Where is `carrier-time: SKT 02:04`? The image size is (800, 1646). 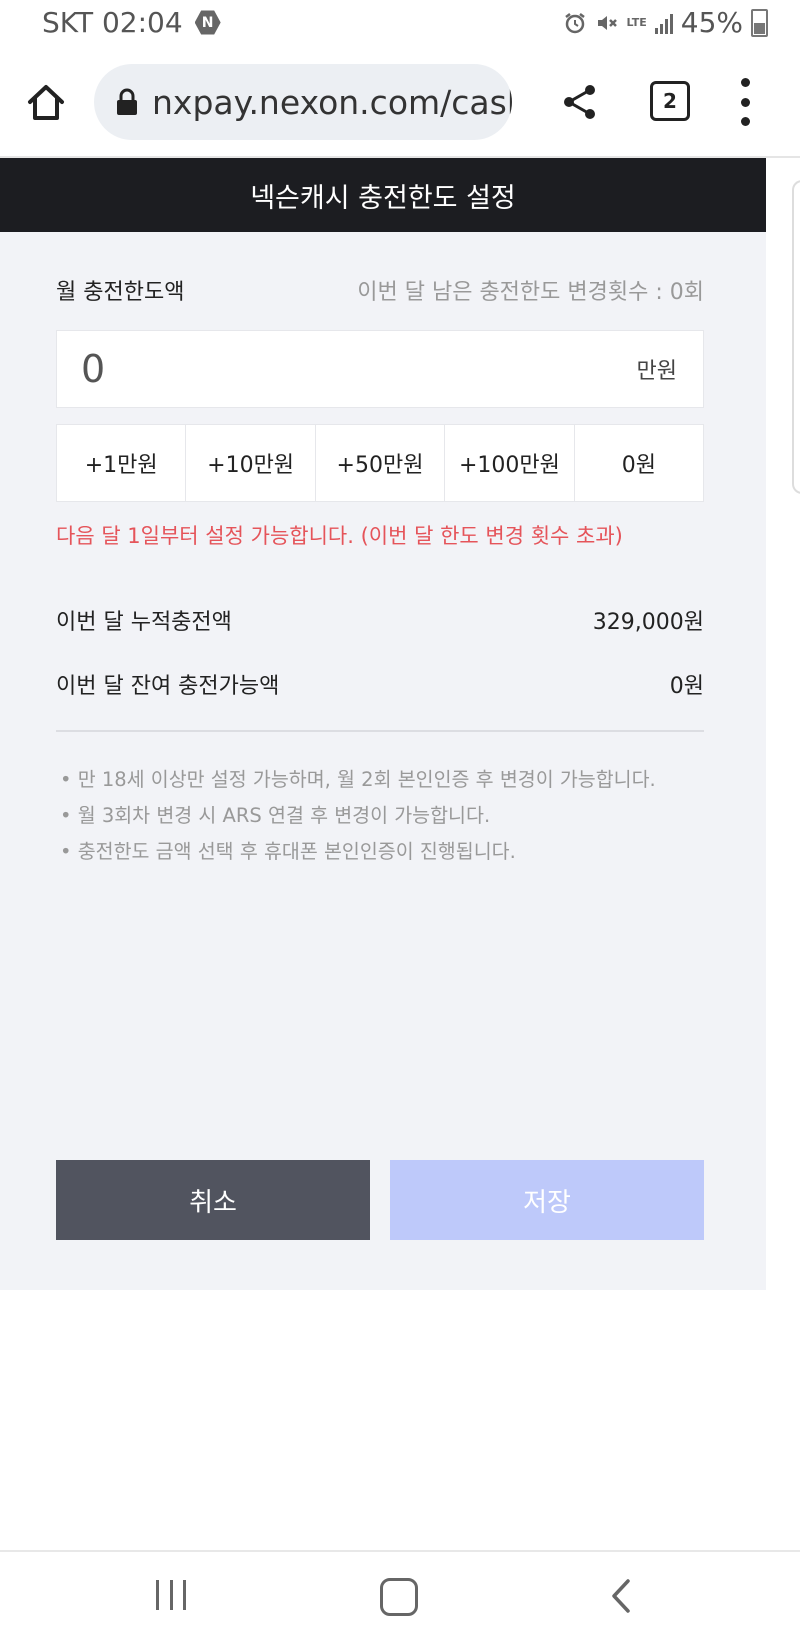
carrier-time: SKT 02:04 is located at coordinates (112, 22).